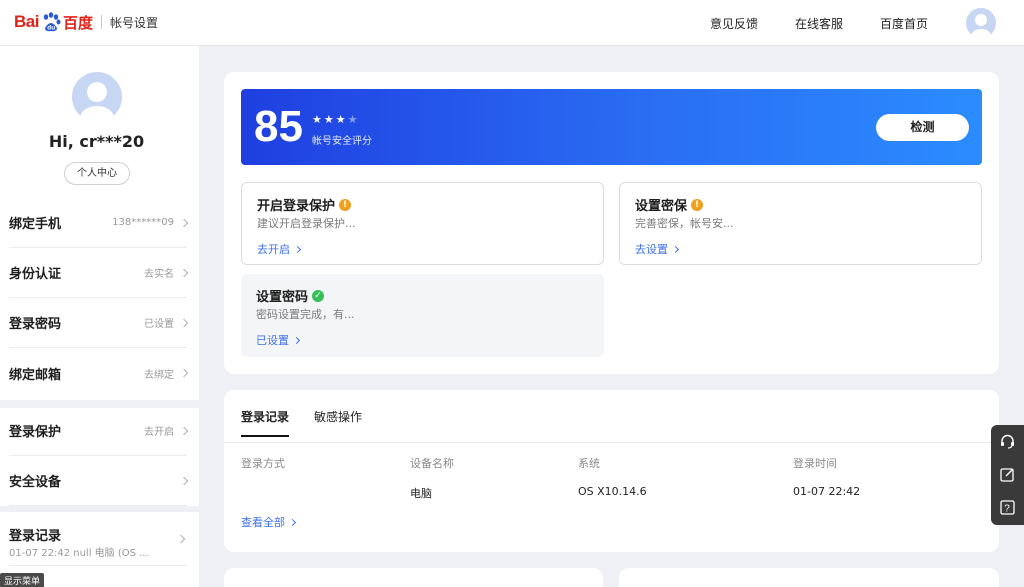  I want to click on logo-divider, so click(101, 22).